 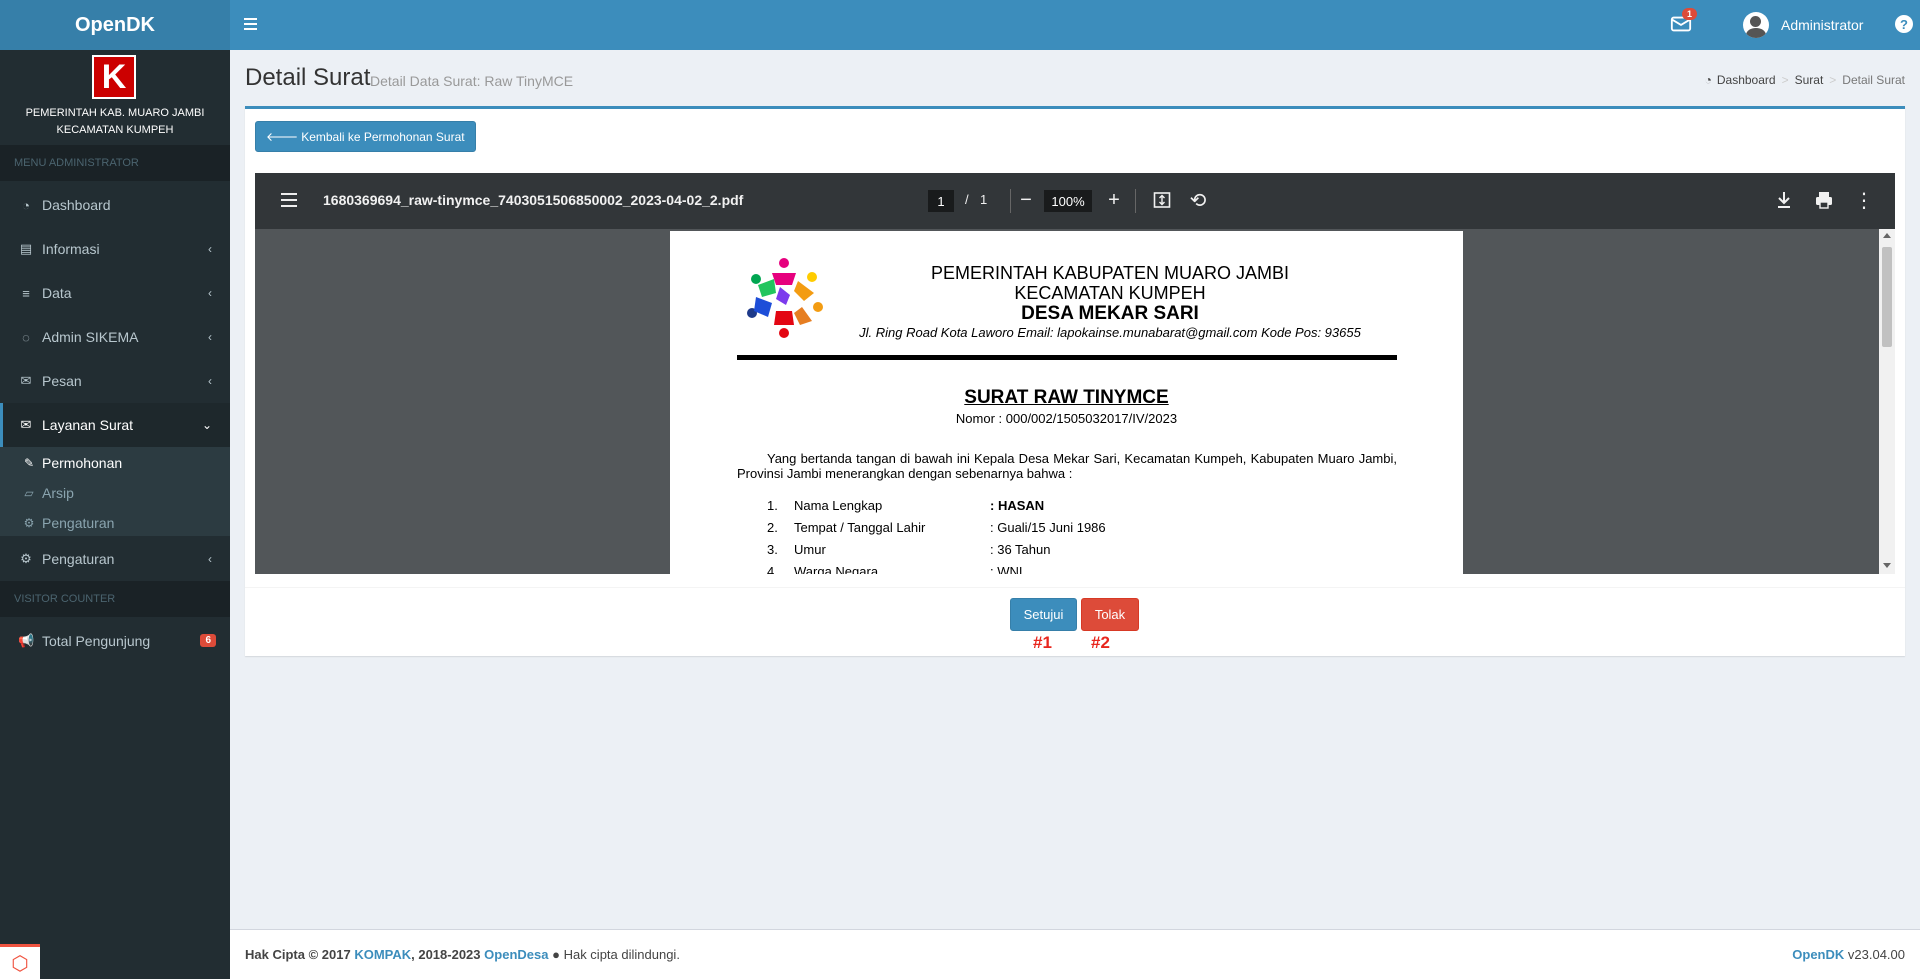 I want to click on help-icon: ?, so click(x=1904, y=24).